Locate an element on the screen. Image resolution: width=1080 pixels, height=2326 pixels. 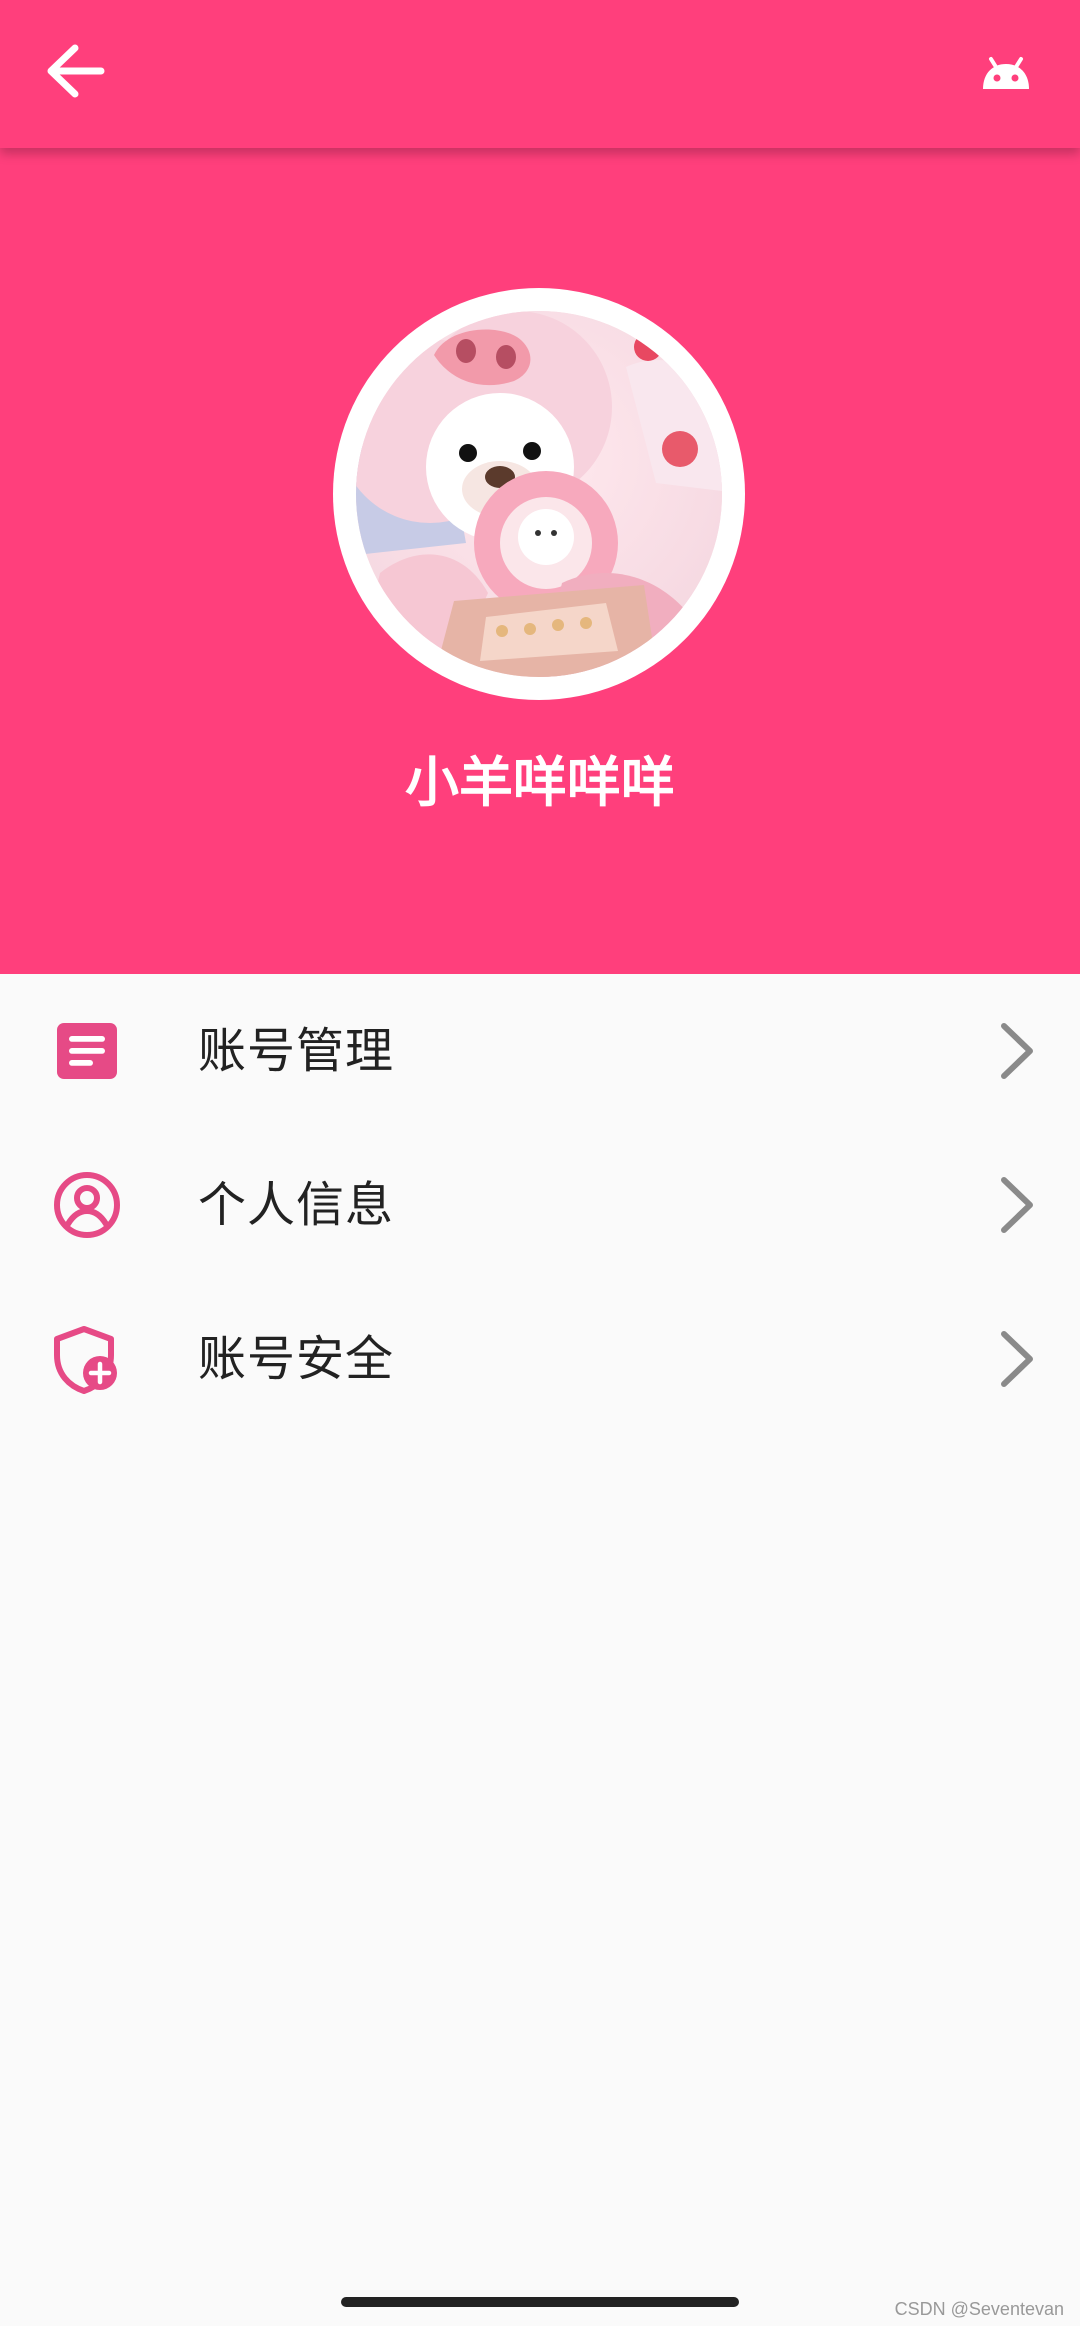
arrow-left-icon is located at coordinates (76, 71).